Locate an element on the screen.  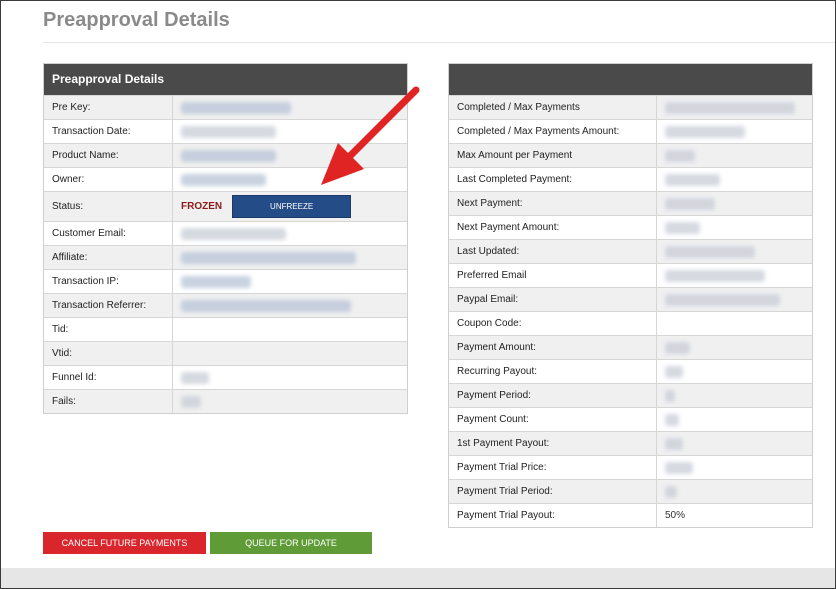
table-row: Status: FROZEN UNFREEZE is located at coordinates (225, 206).